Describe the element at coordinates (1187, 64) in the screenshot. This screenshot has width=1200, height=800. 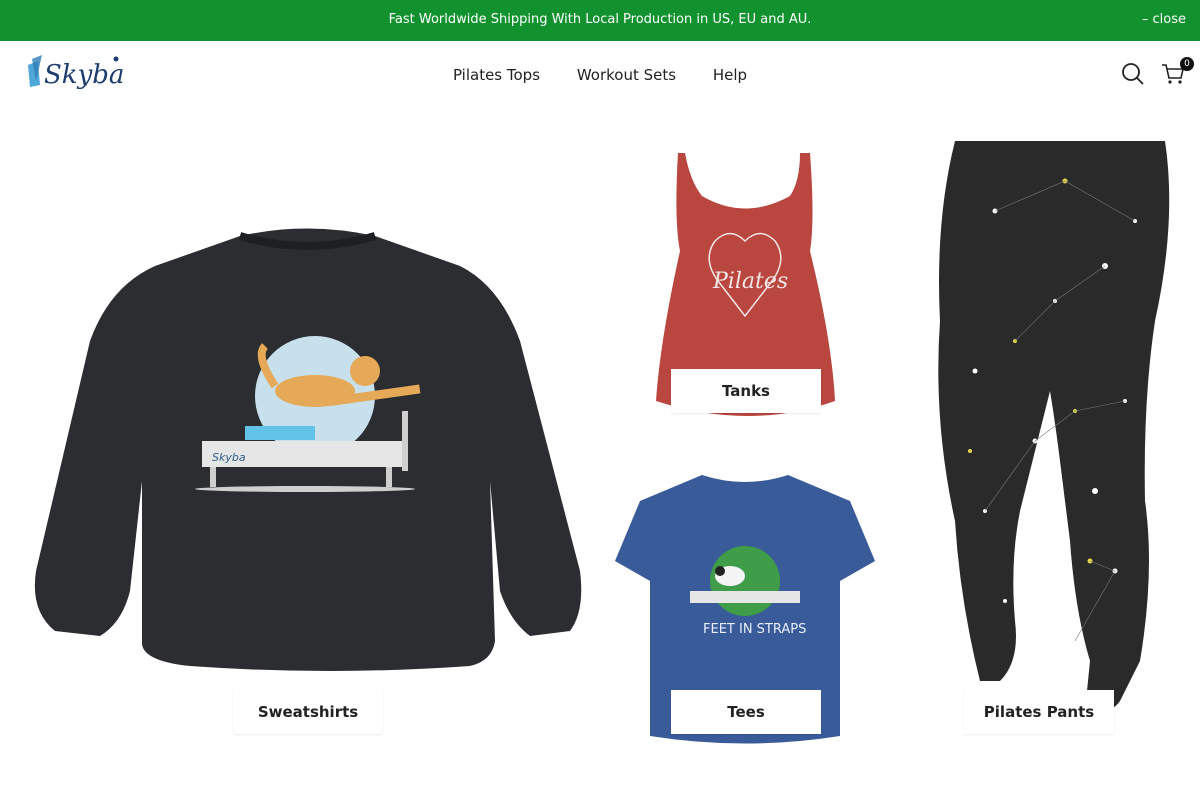
I see `cart-count-badge: 0` at that location.